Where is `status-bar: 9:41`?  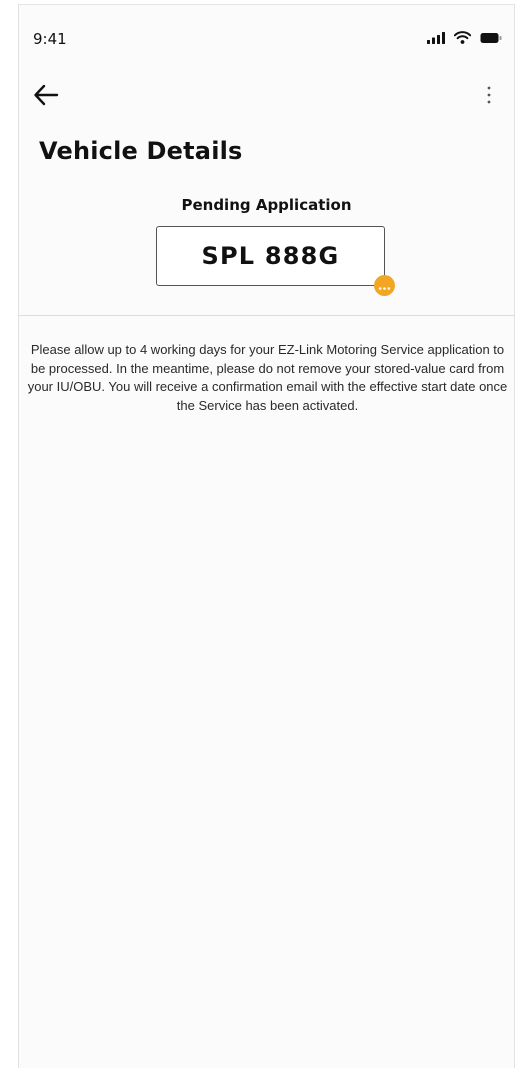 status-bar: 9:41 is located at coordinates (266, 37).